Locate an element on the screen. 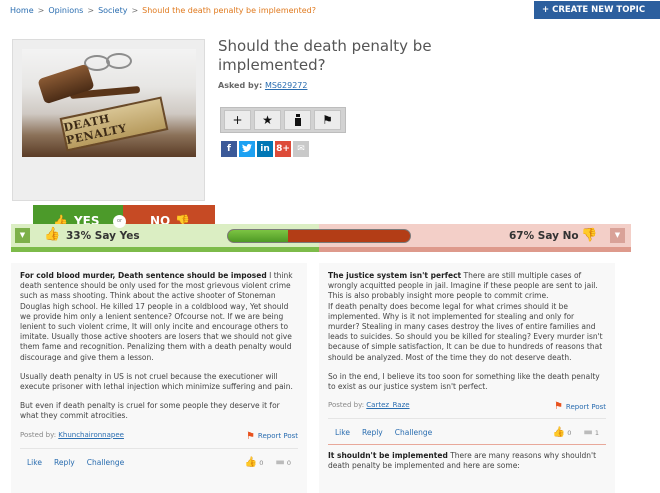  share-buttons: f in 8+ ✉ is located at coordinates (265, 149).